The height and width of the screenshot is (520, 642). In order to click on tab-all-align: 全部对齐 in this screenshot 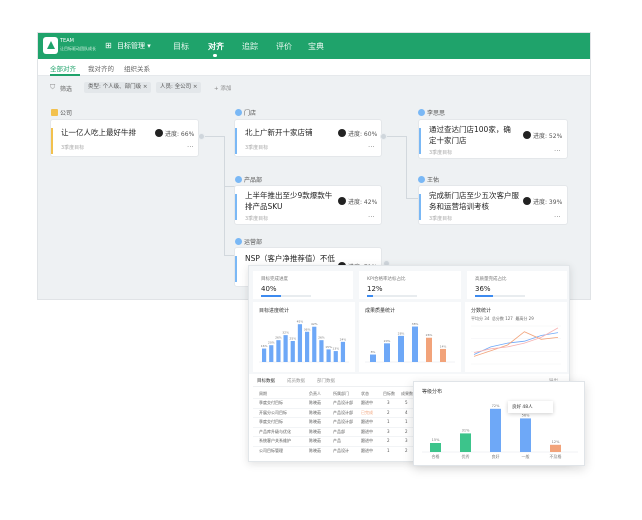, I will do `click(63, 68)`.